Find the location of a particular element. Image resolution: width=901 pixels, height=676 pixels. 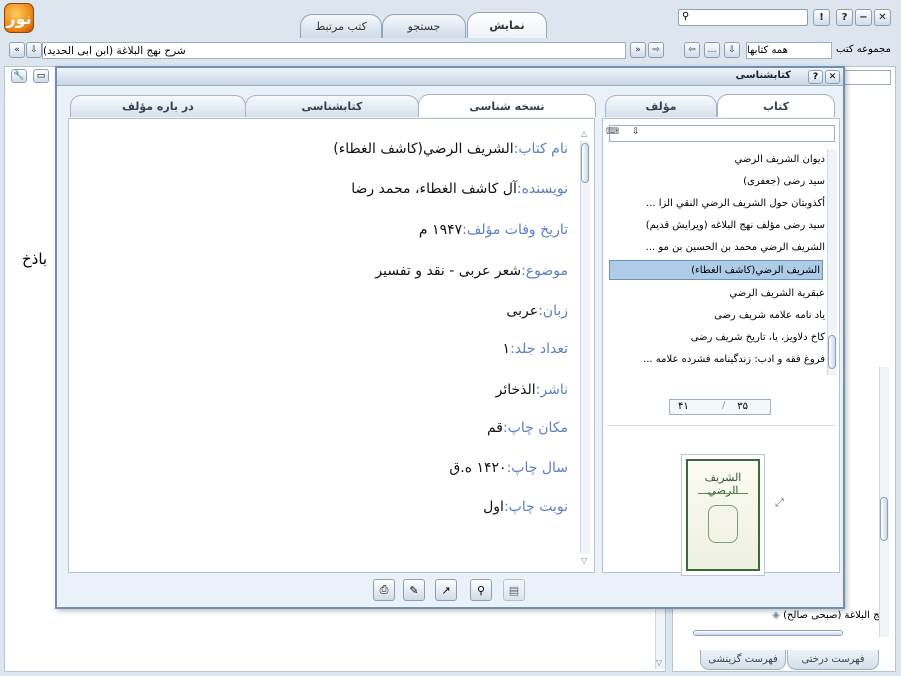

view-button: ▭ is located at coordinates (41, 76).